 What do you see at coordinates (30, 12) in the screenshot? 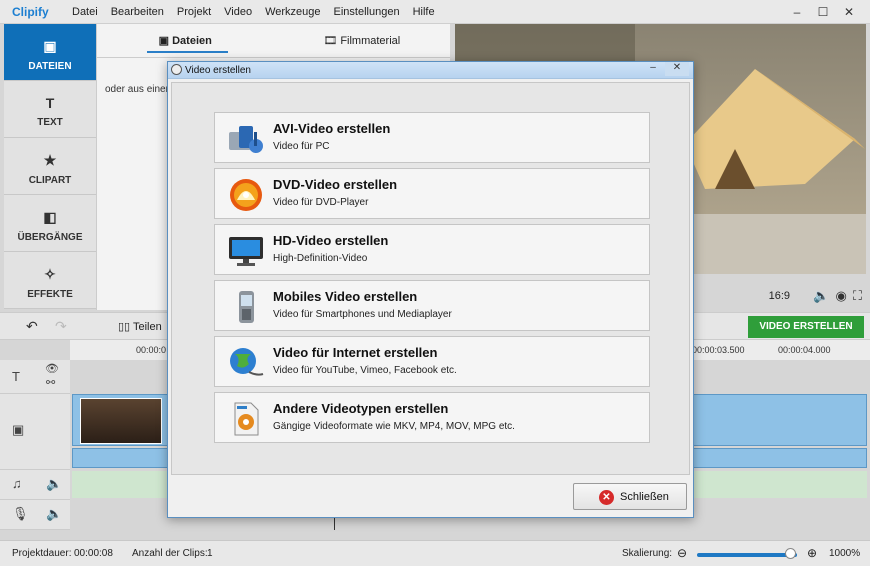
I see `app-logo: Clipify` at bounding box center [30, 12].